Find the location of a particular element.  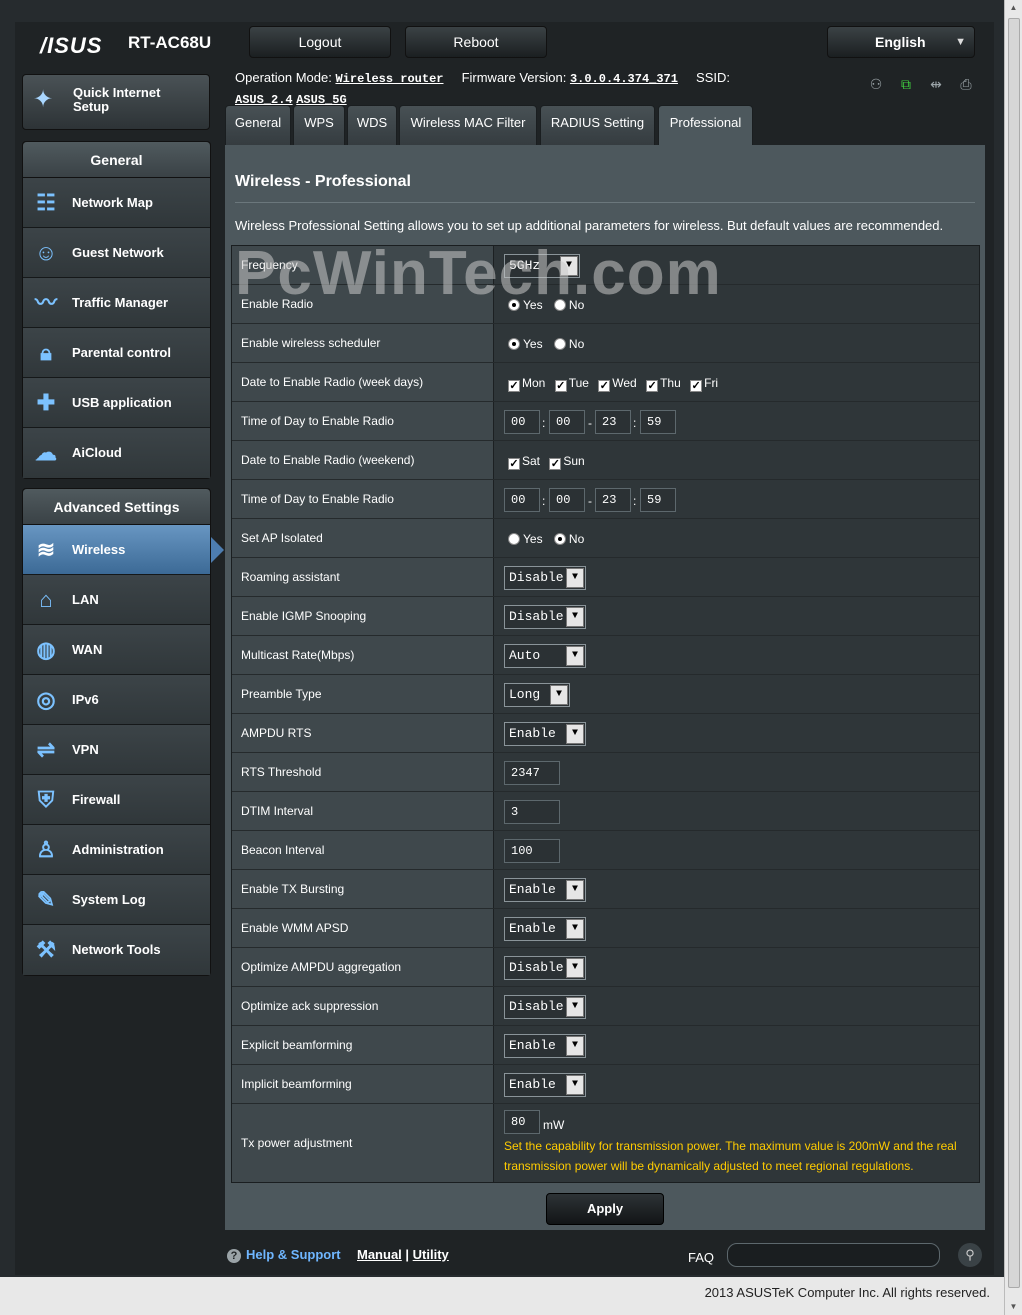

sidebar-item-parental-control: 🔒︎ Parental control is located at coordinates (116, 353).